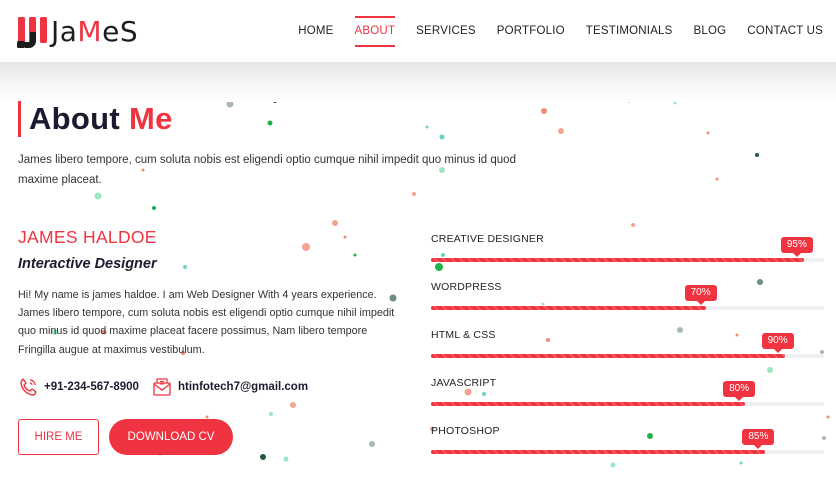 The height and width of the screenshot is (484, 836). Describe the element at coordinates (627, 253) in the screenshot. I see `skill-item: CREATIVE DESIGNER 95%` at that location.